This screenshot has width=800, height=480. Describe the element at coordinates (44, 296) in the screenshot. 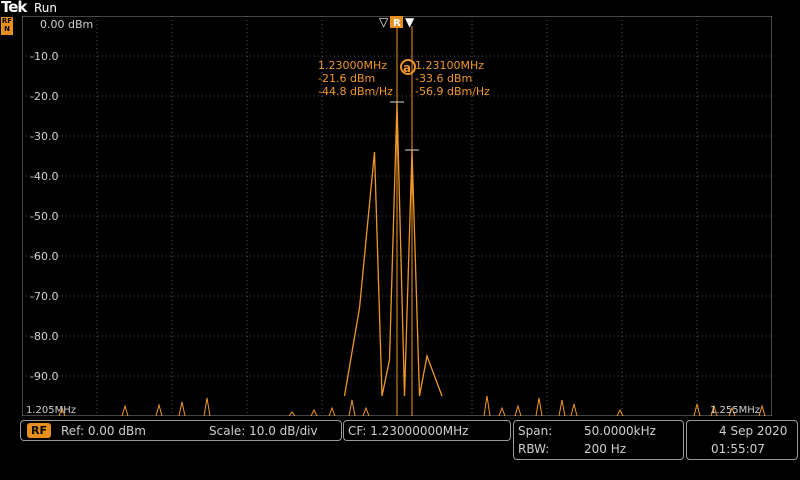

I see `y-tick-label: -70.0` at that location.